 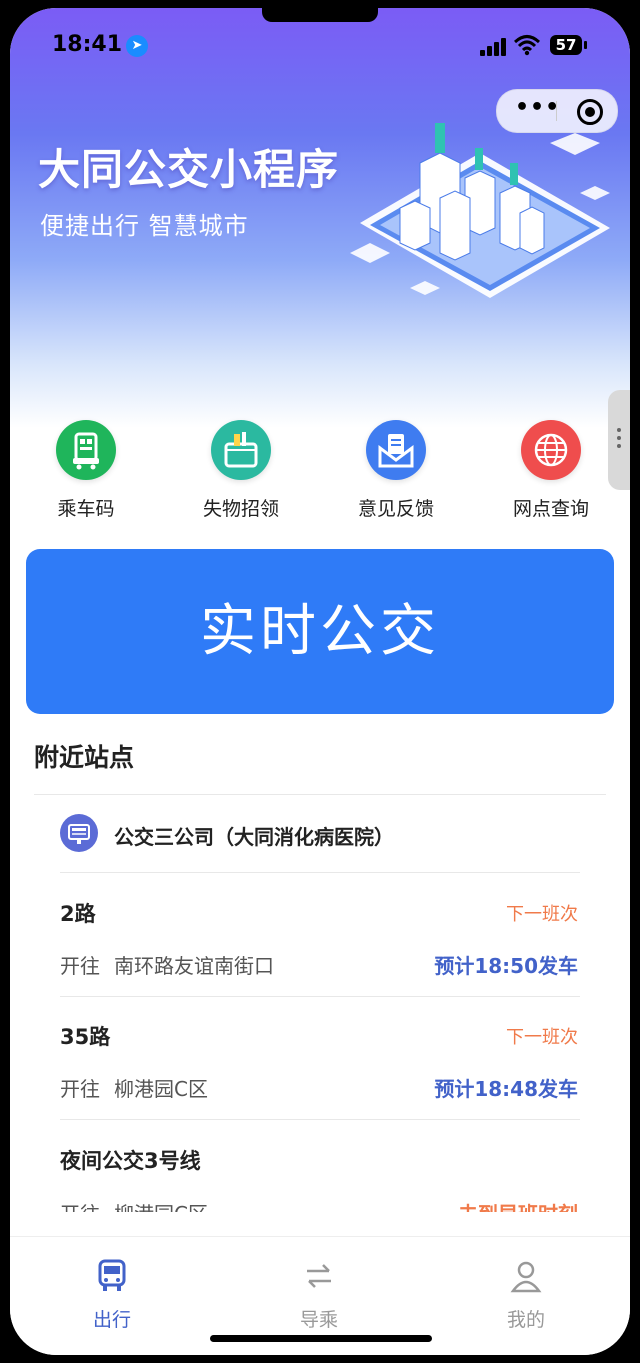 I want to click on globe-icon, so click(x=551, y=450).